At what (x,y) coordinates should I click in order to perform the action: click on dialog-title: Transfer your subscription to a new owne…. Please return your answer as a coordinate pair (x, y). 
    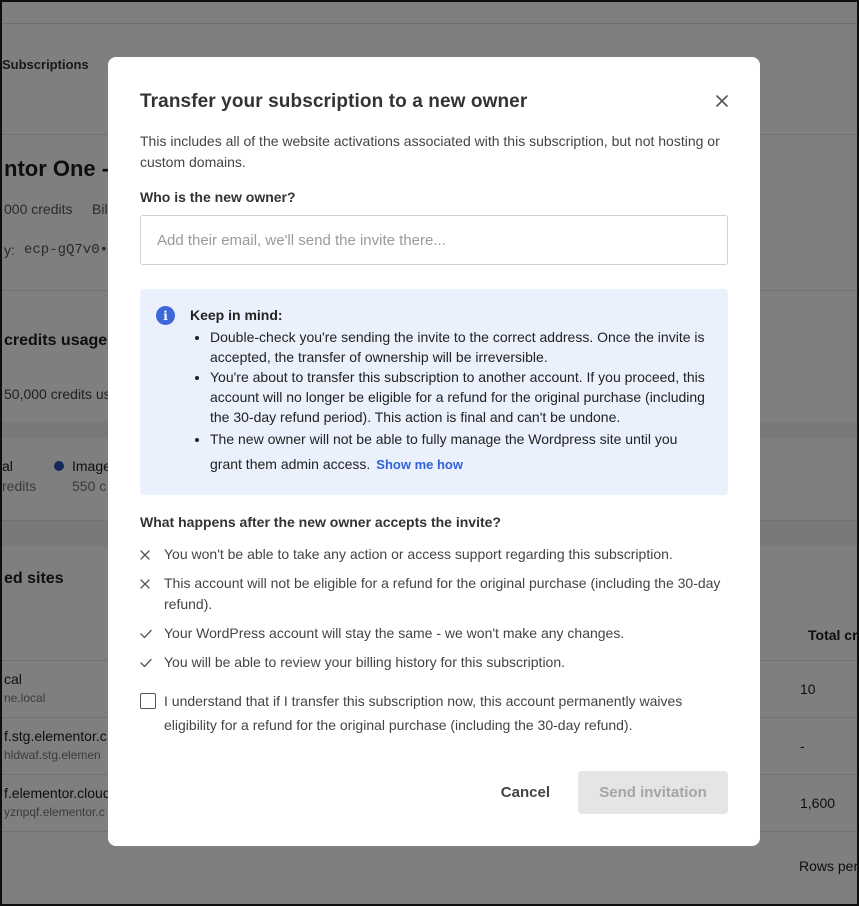
    Looking at the image, I should click on (334, 101).